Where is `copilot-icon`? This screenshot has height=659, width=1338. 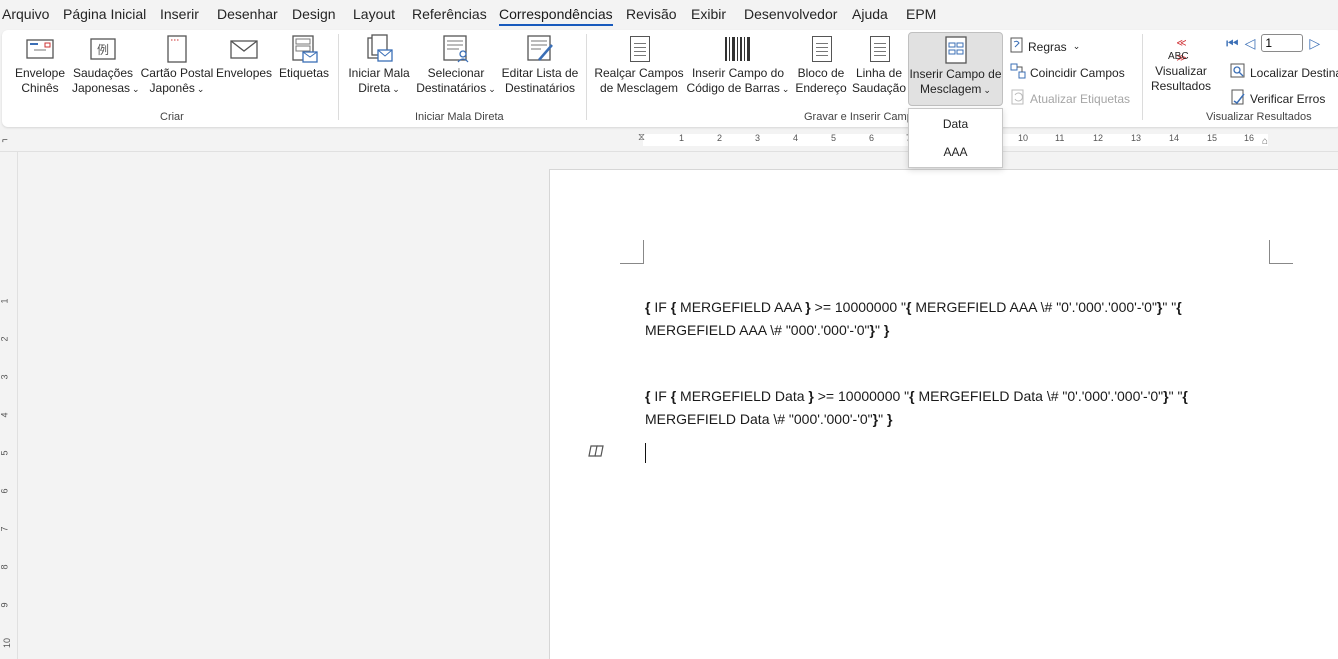 copilot-icon is located at coordinates (597, 452).